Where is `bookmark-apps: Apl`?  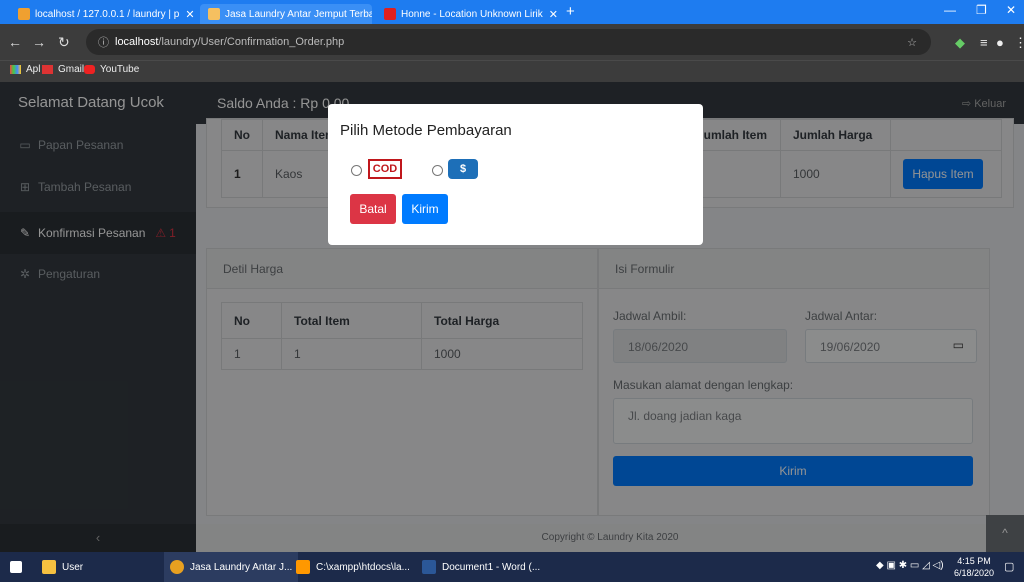 bookmark-apps: Apl is located at coordinates (25, 69).